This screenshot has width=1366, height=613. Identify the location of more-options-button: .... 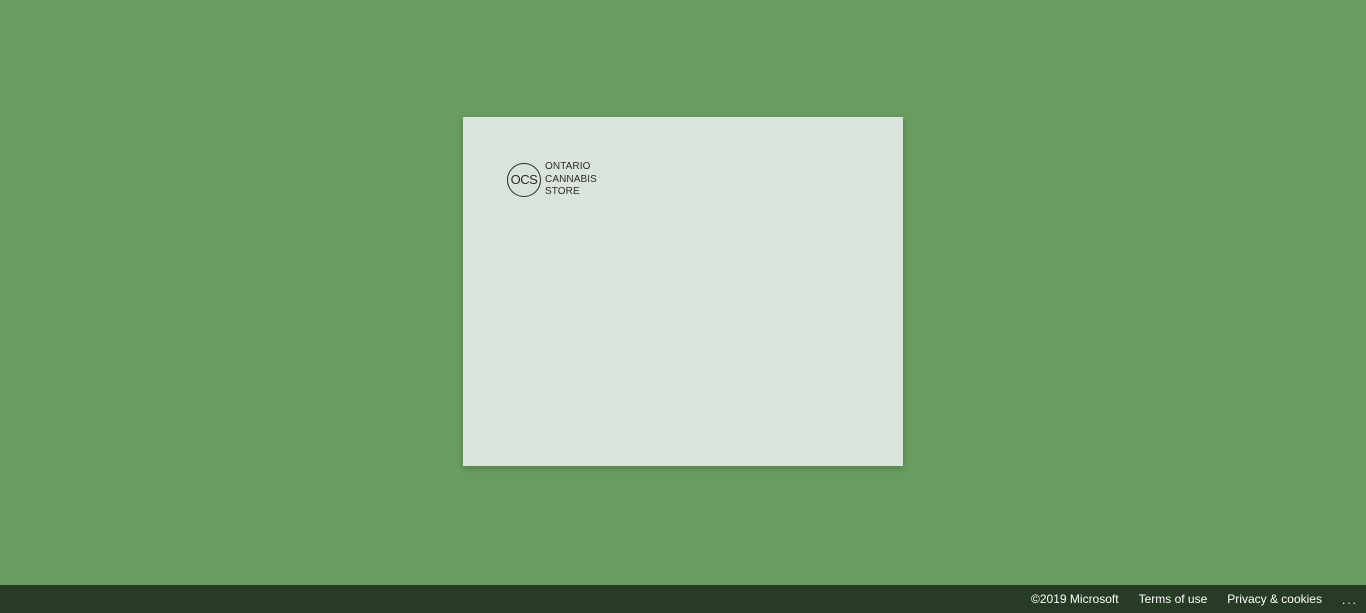
(1350, 600).